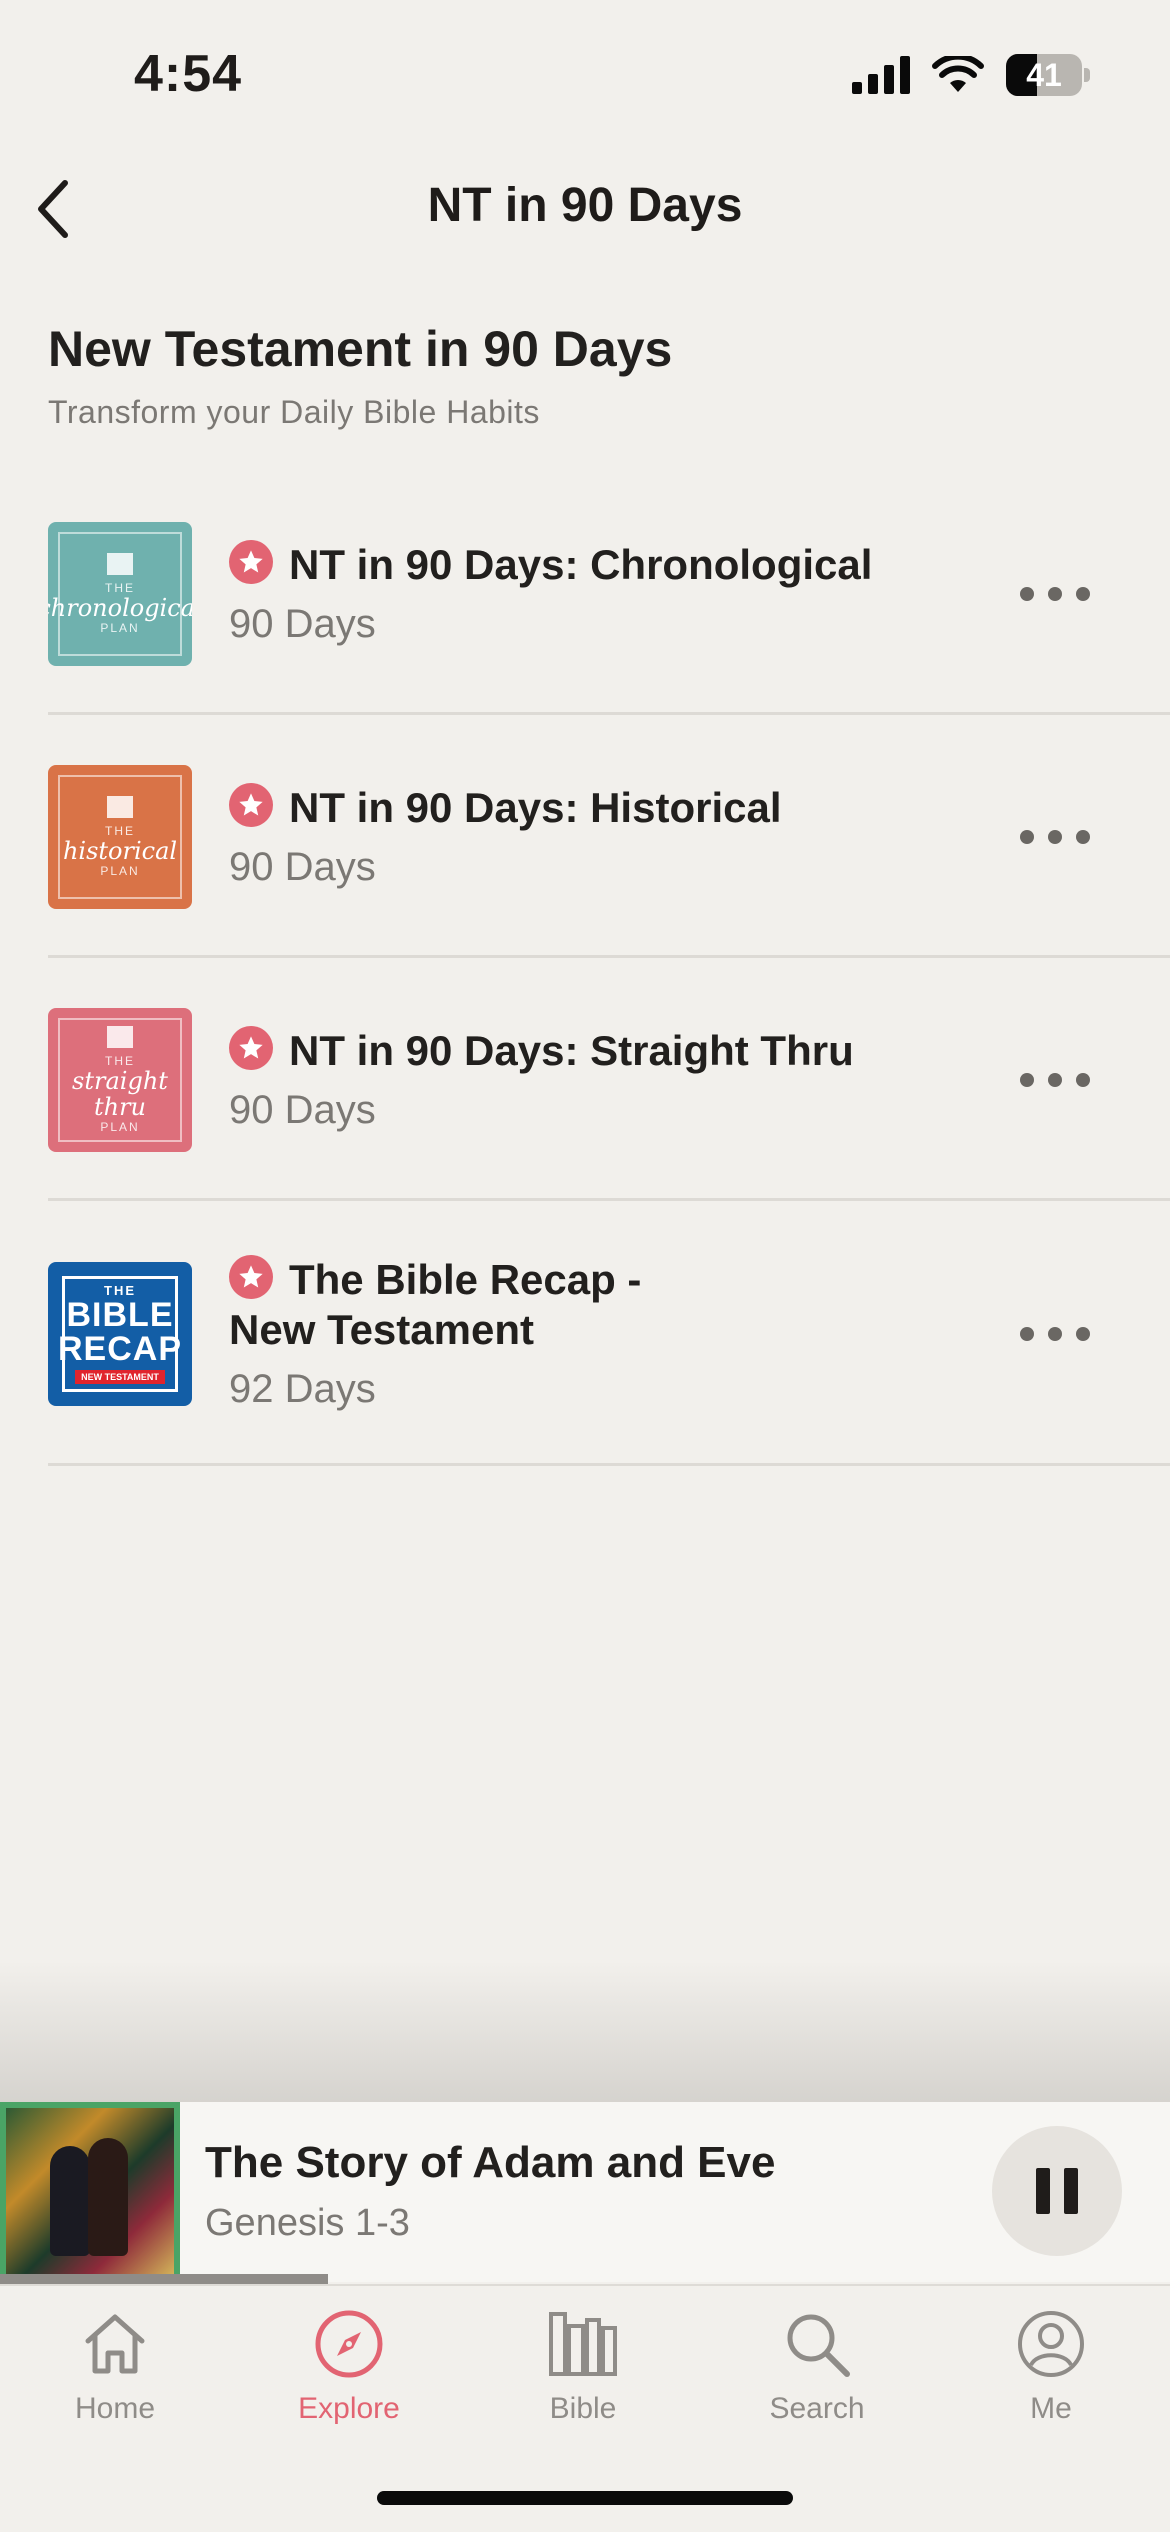 This screenshot has width=1170, height=2532. What do you see at coordinates (302, 1389) in the screenshot?
I see `plan-duration: 92 Days` at bounding box center [302, 1389].